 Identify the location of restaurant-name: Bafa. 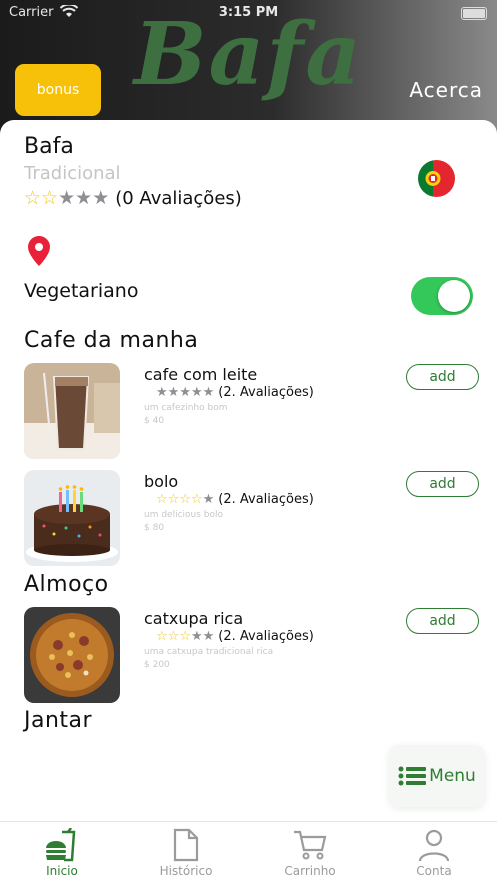
(49, 146).